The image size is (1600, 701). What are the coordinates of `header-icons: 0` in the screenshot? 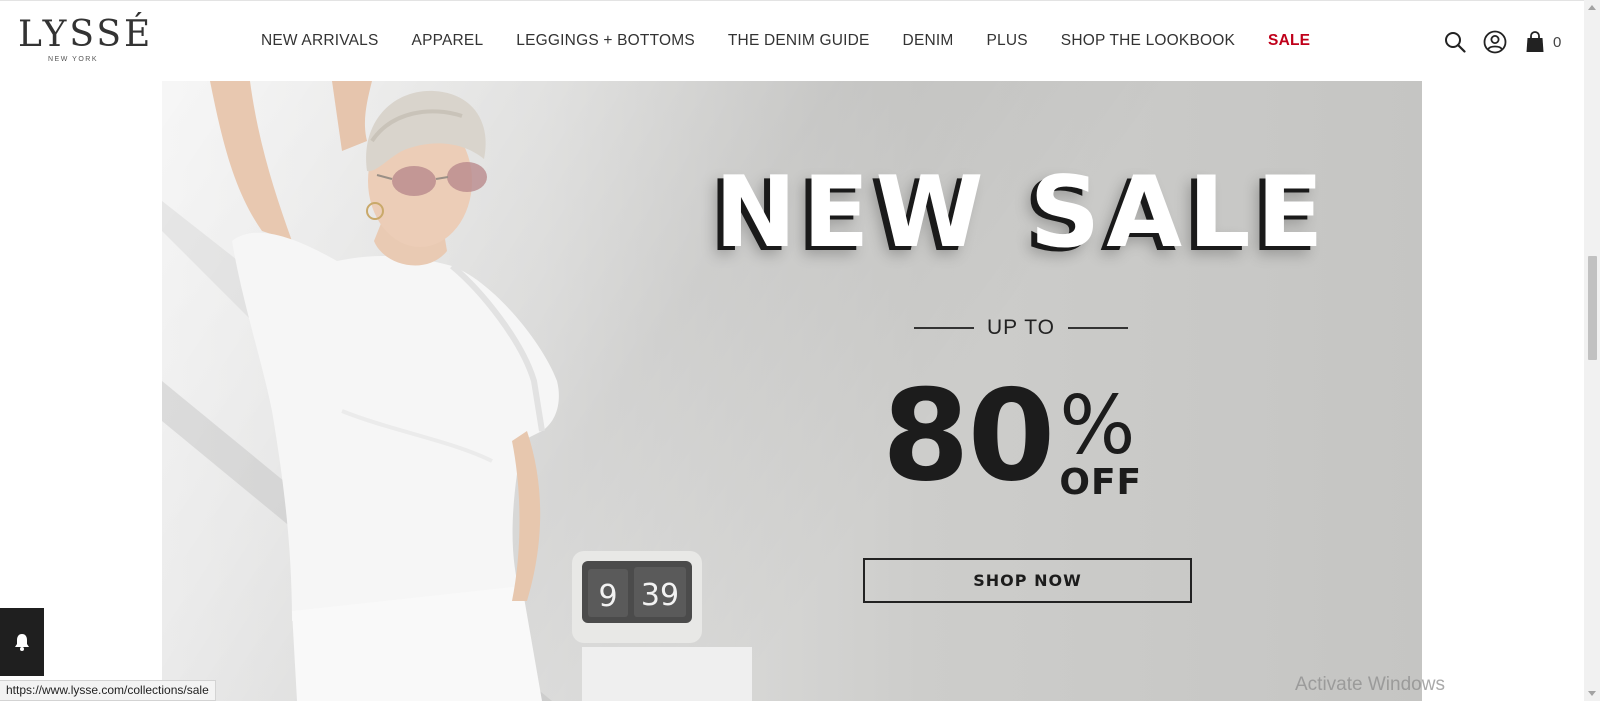 It's located at (1501, 42).